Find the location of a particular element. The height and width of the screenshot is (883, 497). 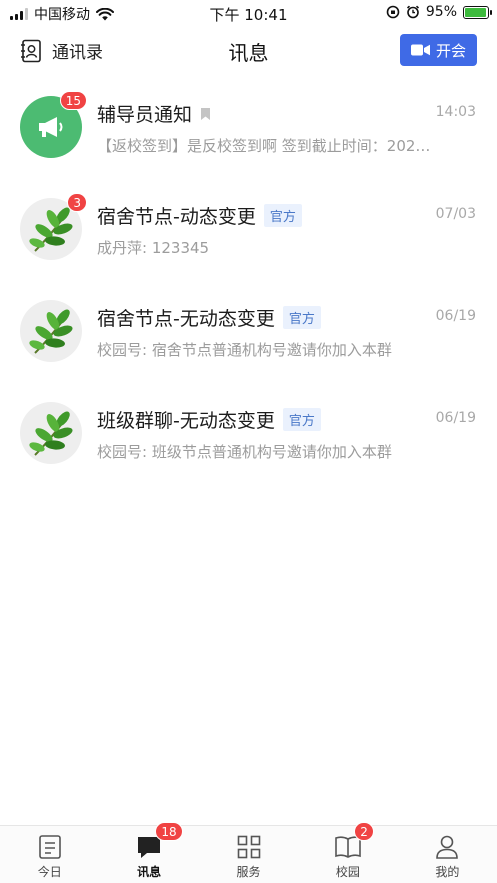

tab-badge: 2 is located at coordinates (364, 831).